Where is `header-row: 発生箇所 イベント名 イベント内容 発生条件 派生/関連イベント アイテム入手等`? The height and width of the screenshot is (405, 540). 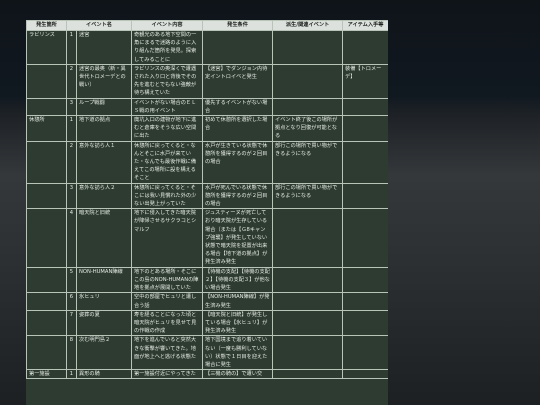 header-row: 発生箇所 イベント名 イベント内容 発生条件 派生/関連イベント アイテム入手等 is located at coordinates (207, 25).